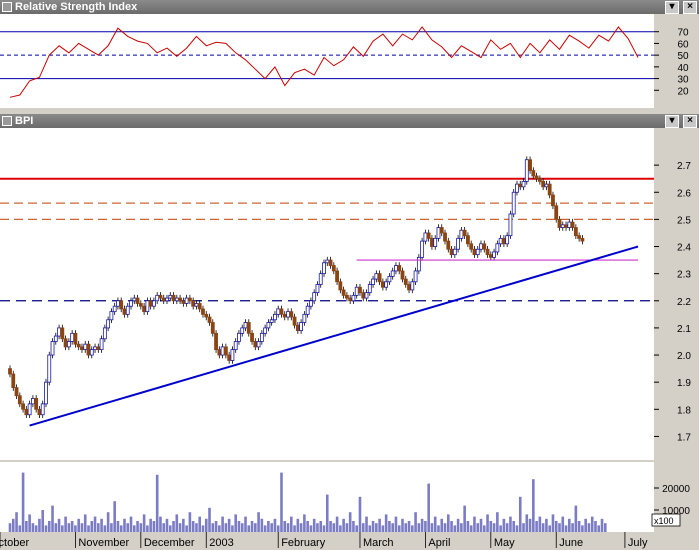 This screenshot has width=699, height=550. I want to click on price-panel-titlebar: BPI ▾ ×, so click(349, 121).